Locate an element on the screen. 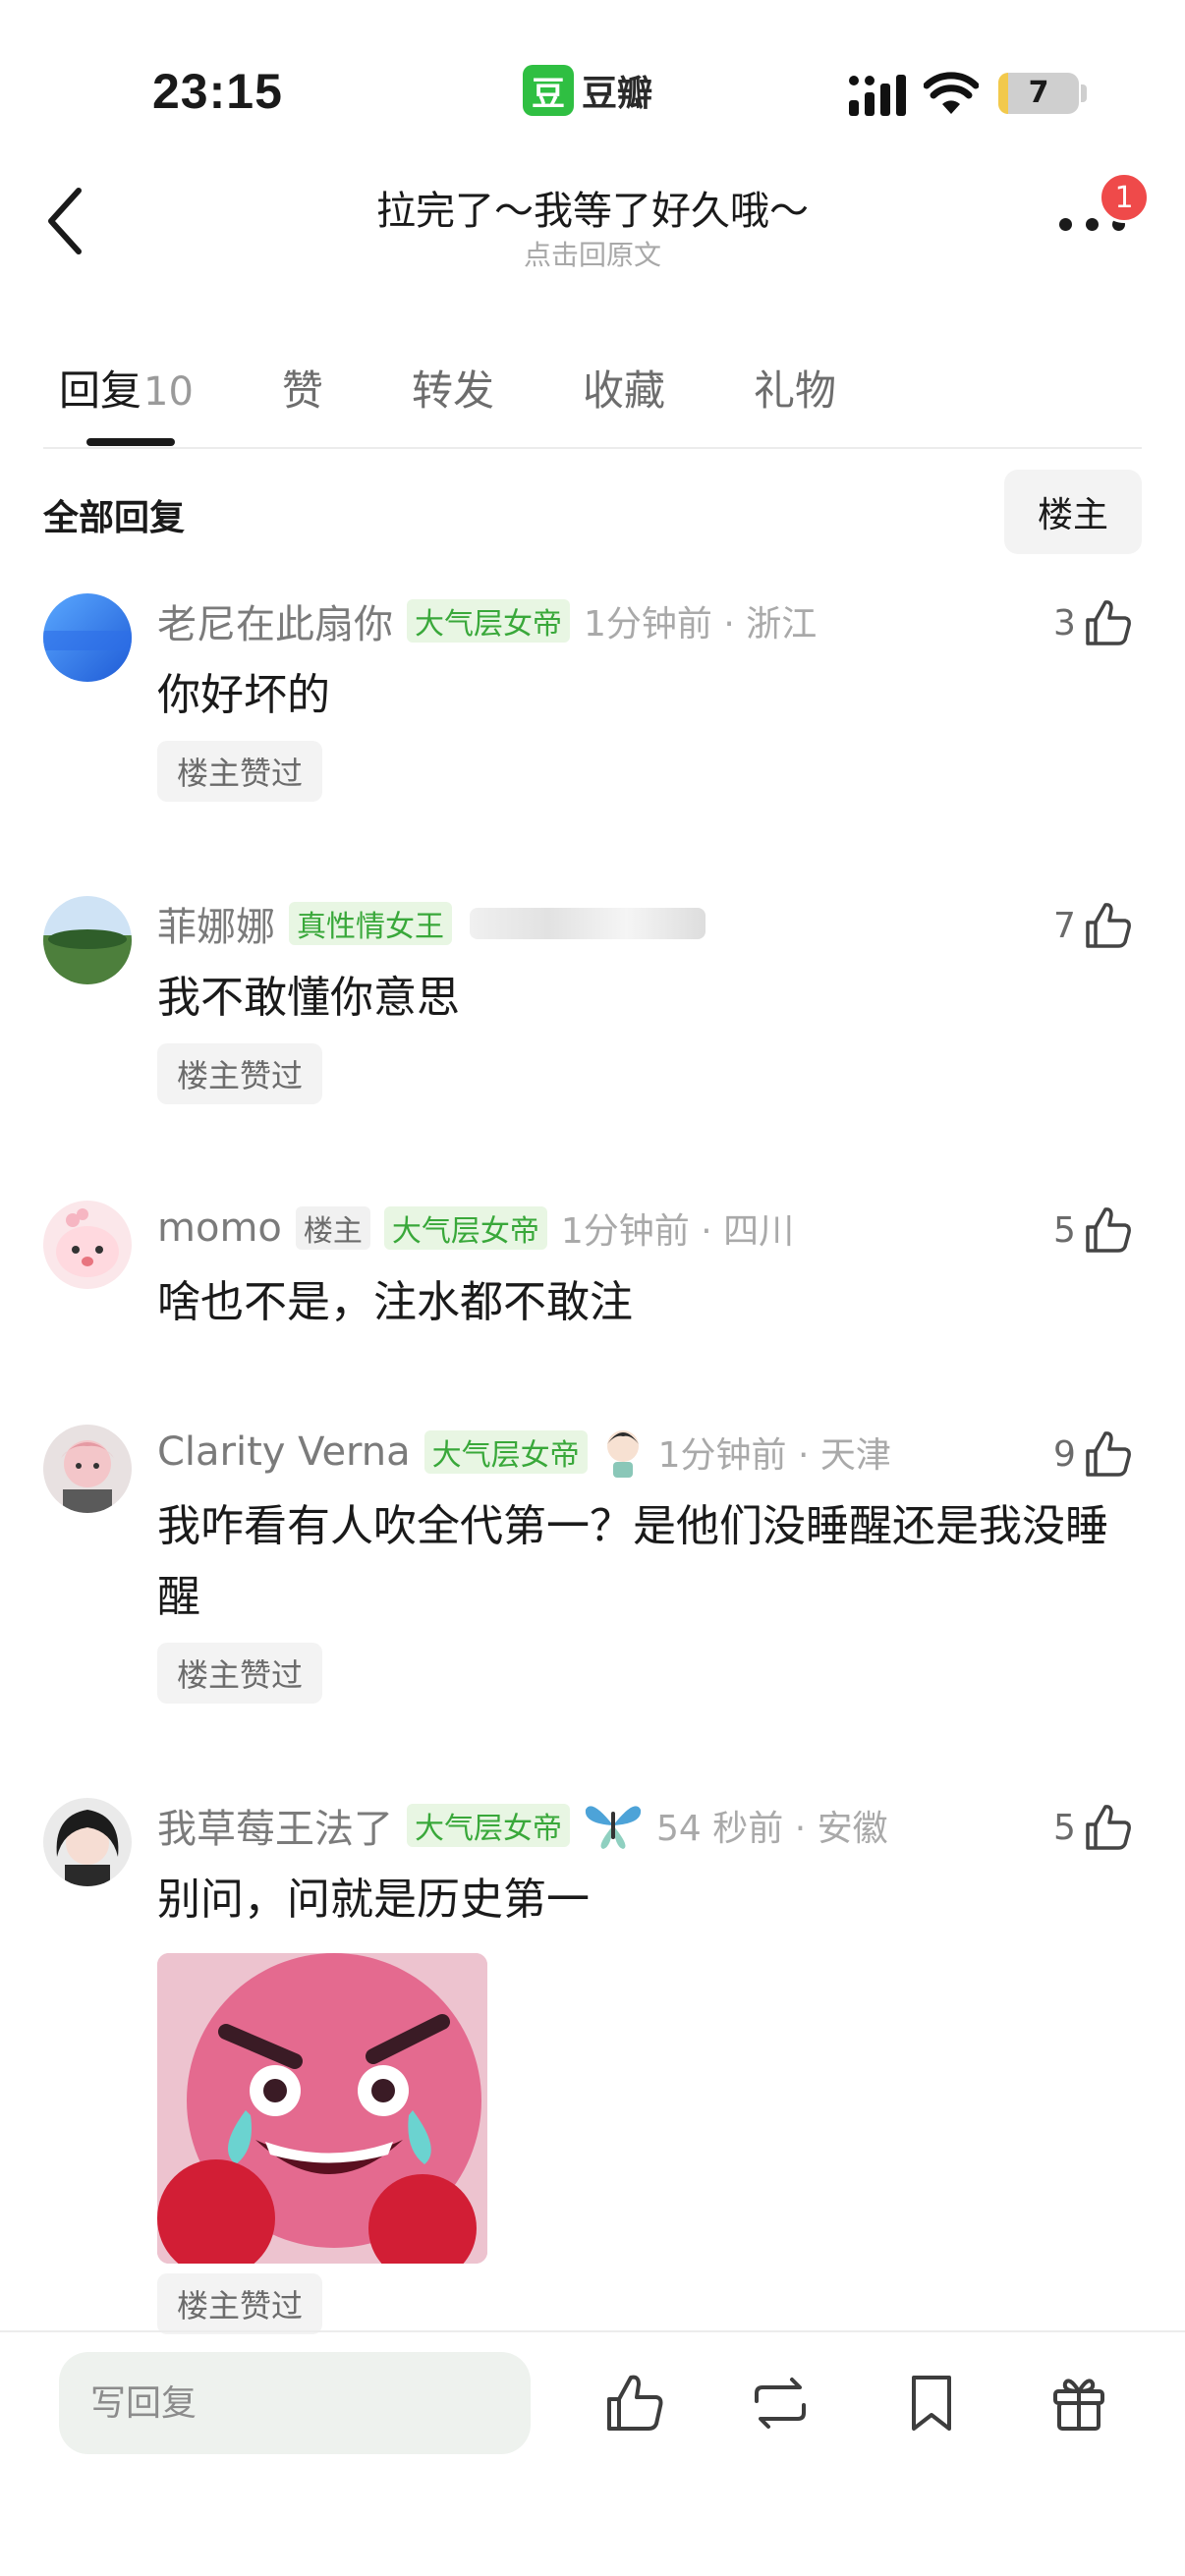 This screenshot has width=1185, height=2576. comment-image is located at coordinates (322, 2108).